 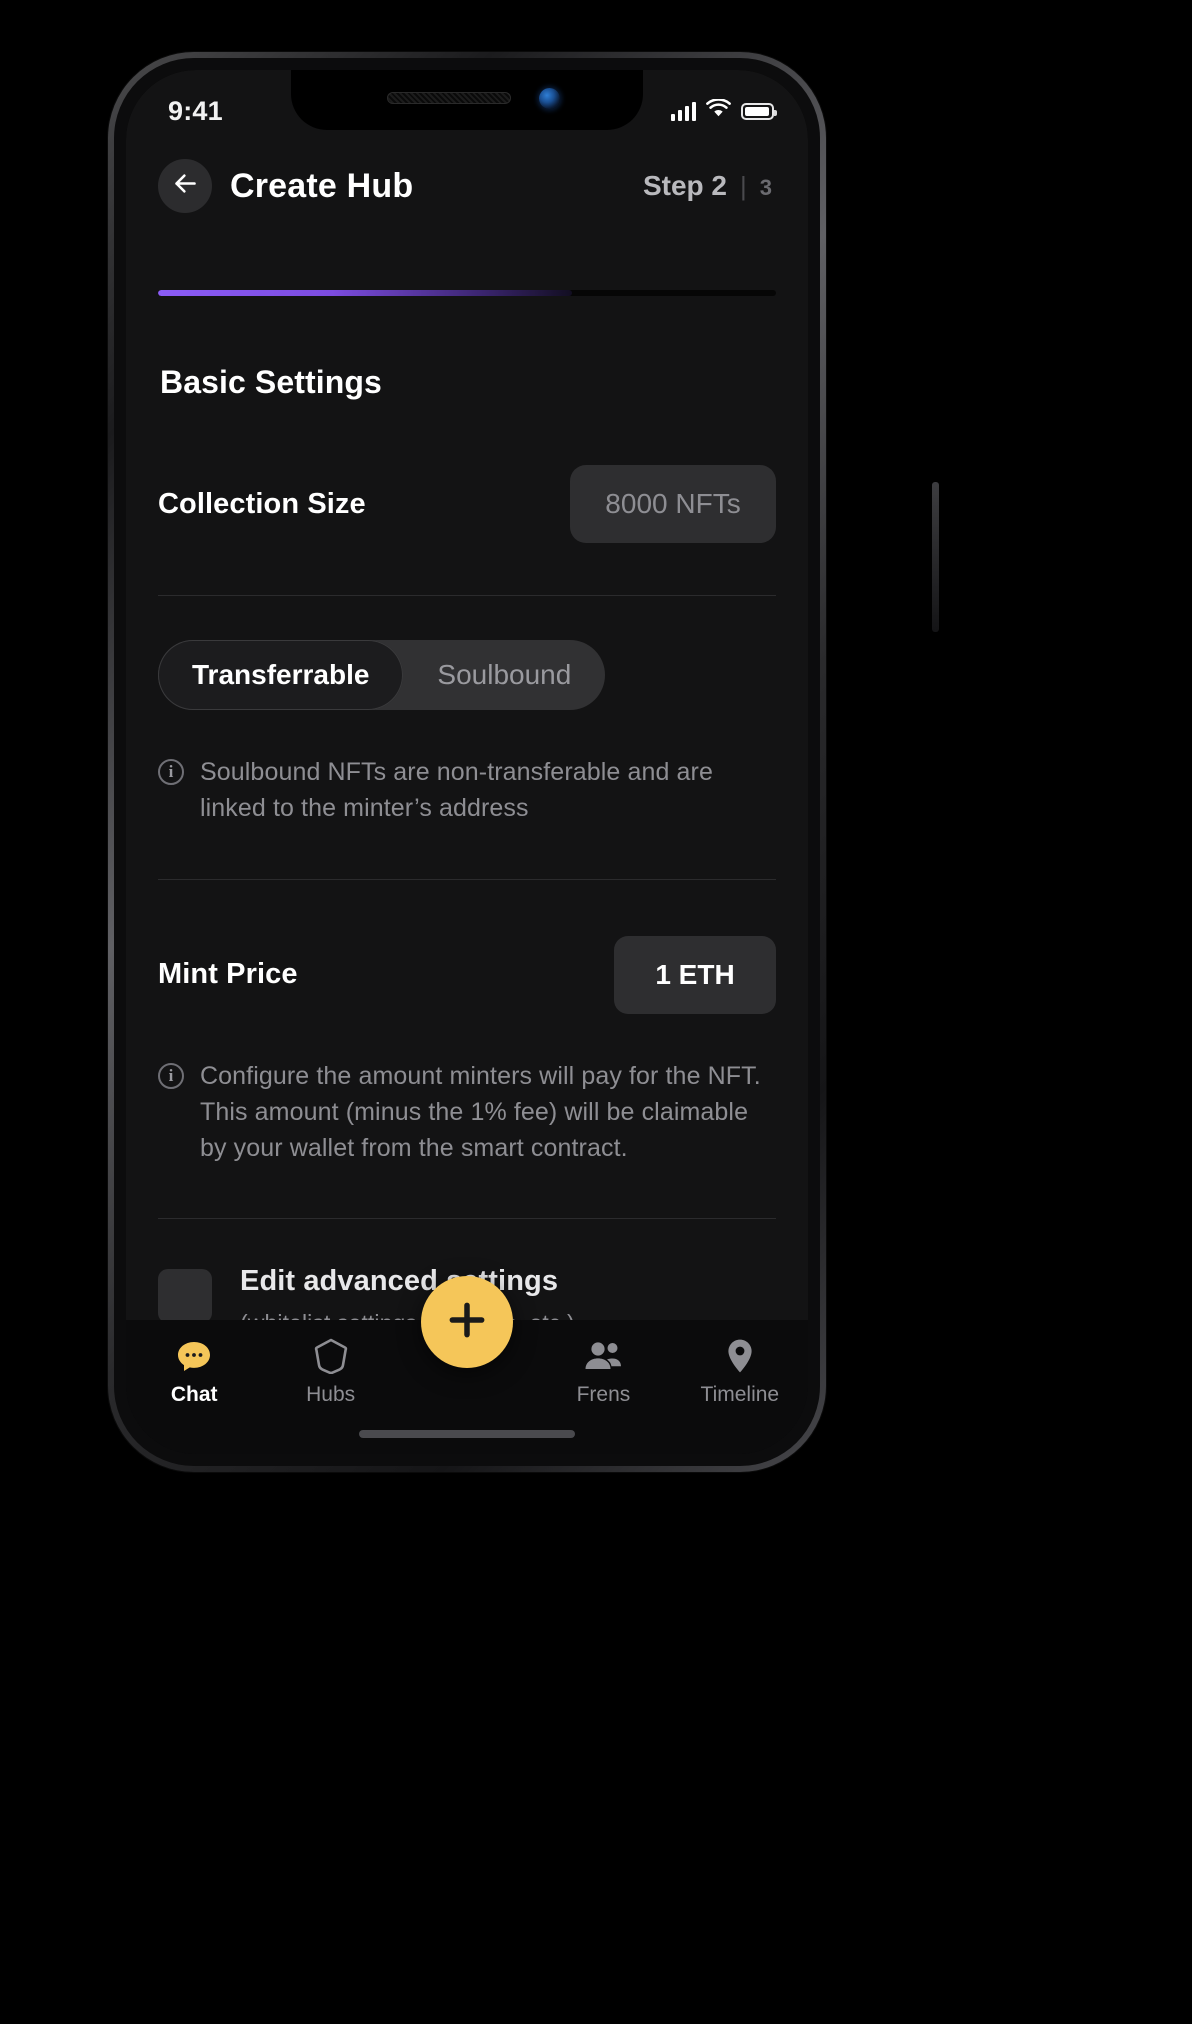 What do you see at coordinates (603, 1394) in the screenshot?
I see `tab-label-frens: Frens` at bounding box center [603, 1394].